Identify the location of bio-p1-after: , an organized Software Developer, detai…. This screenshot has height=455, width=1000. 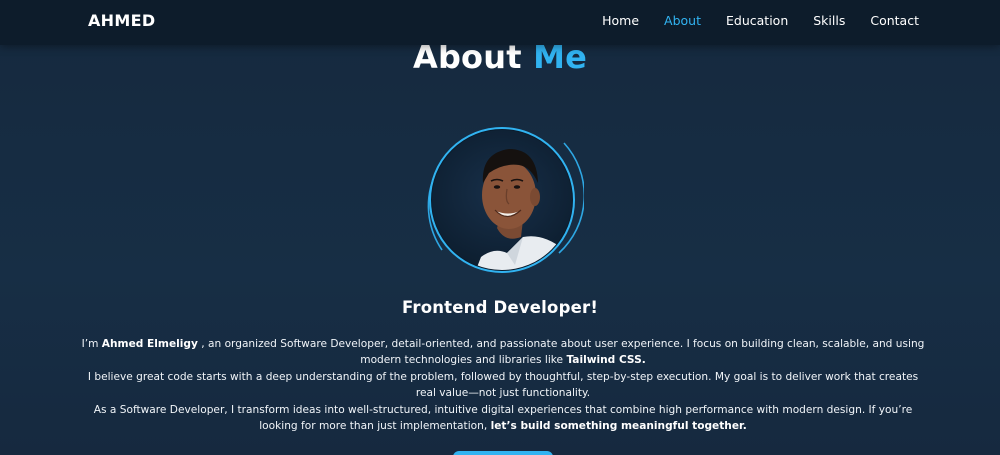
(561, 352).